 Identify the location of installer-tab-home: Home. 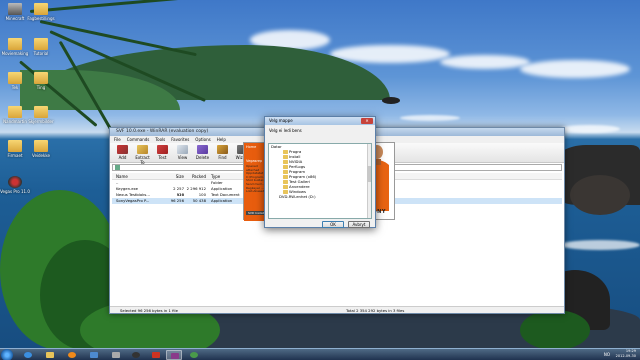
(255, 147).